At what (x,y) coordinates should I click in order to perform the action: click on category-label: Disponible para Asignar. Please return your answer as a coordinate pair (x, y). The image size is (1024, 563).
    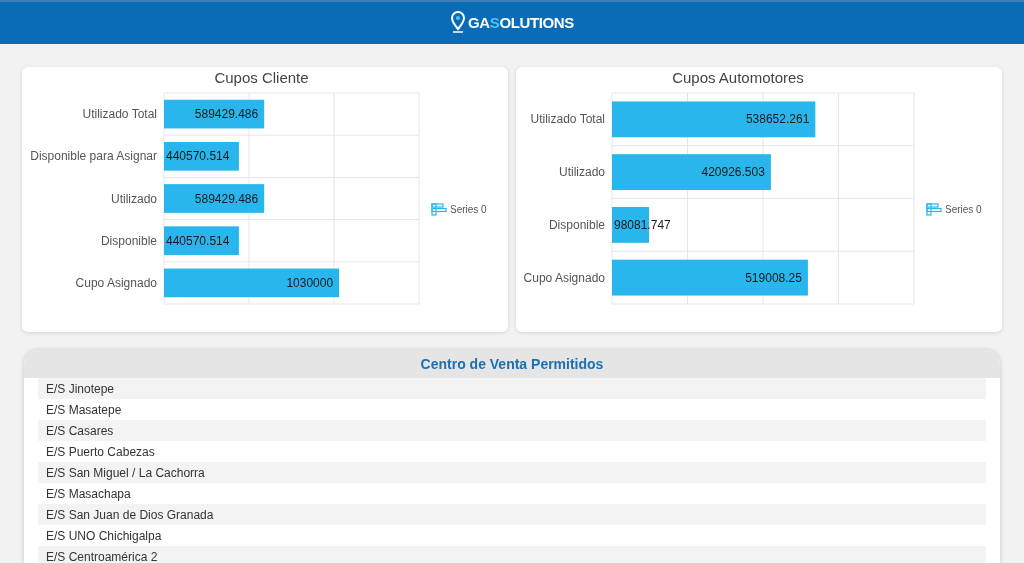
    Looking at the image, I should click on (93, 156).